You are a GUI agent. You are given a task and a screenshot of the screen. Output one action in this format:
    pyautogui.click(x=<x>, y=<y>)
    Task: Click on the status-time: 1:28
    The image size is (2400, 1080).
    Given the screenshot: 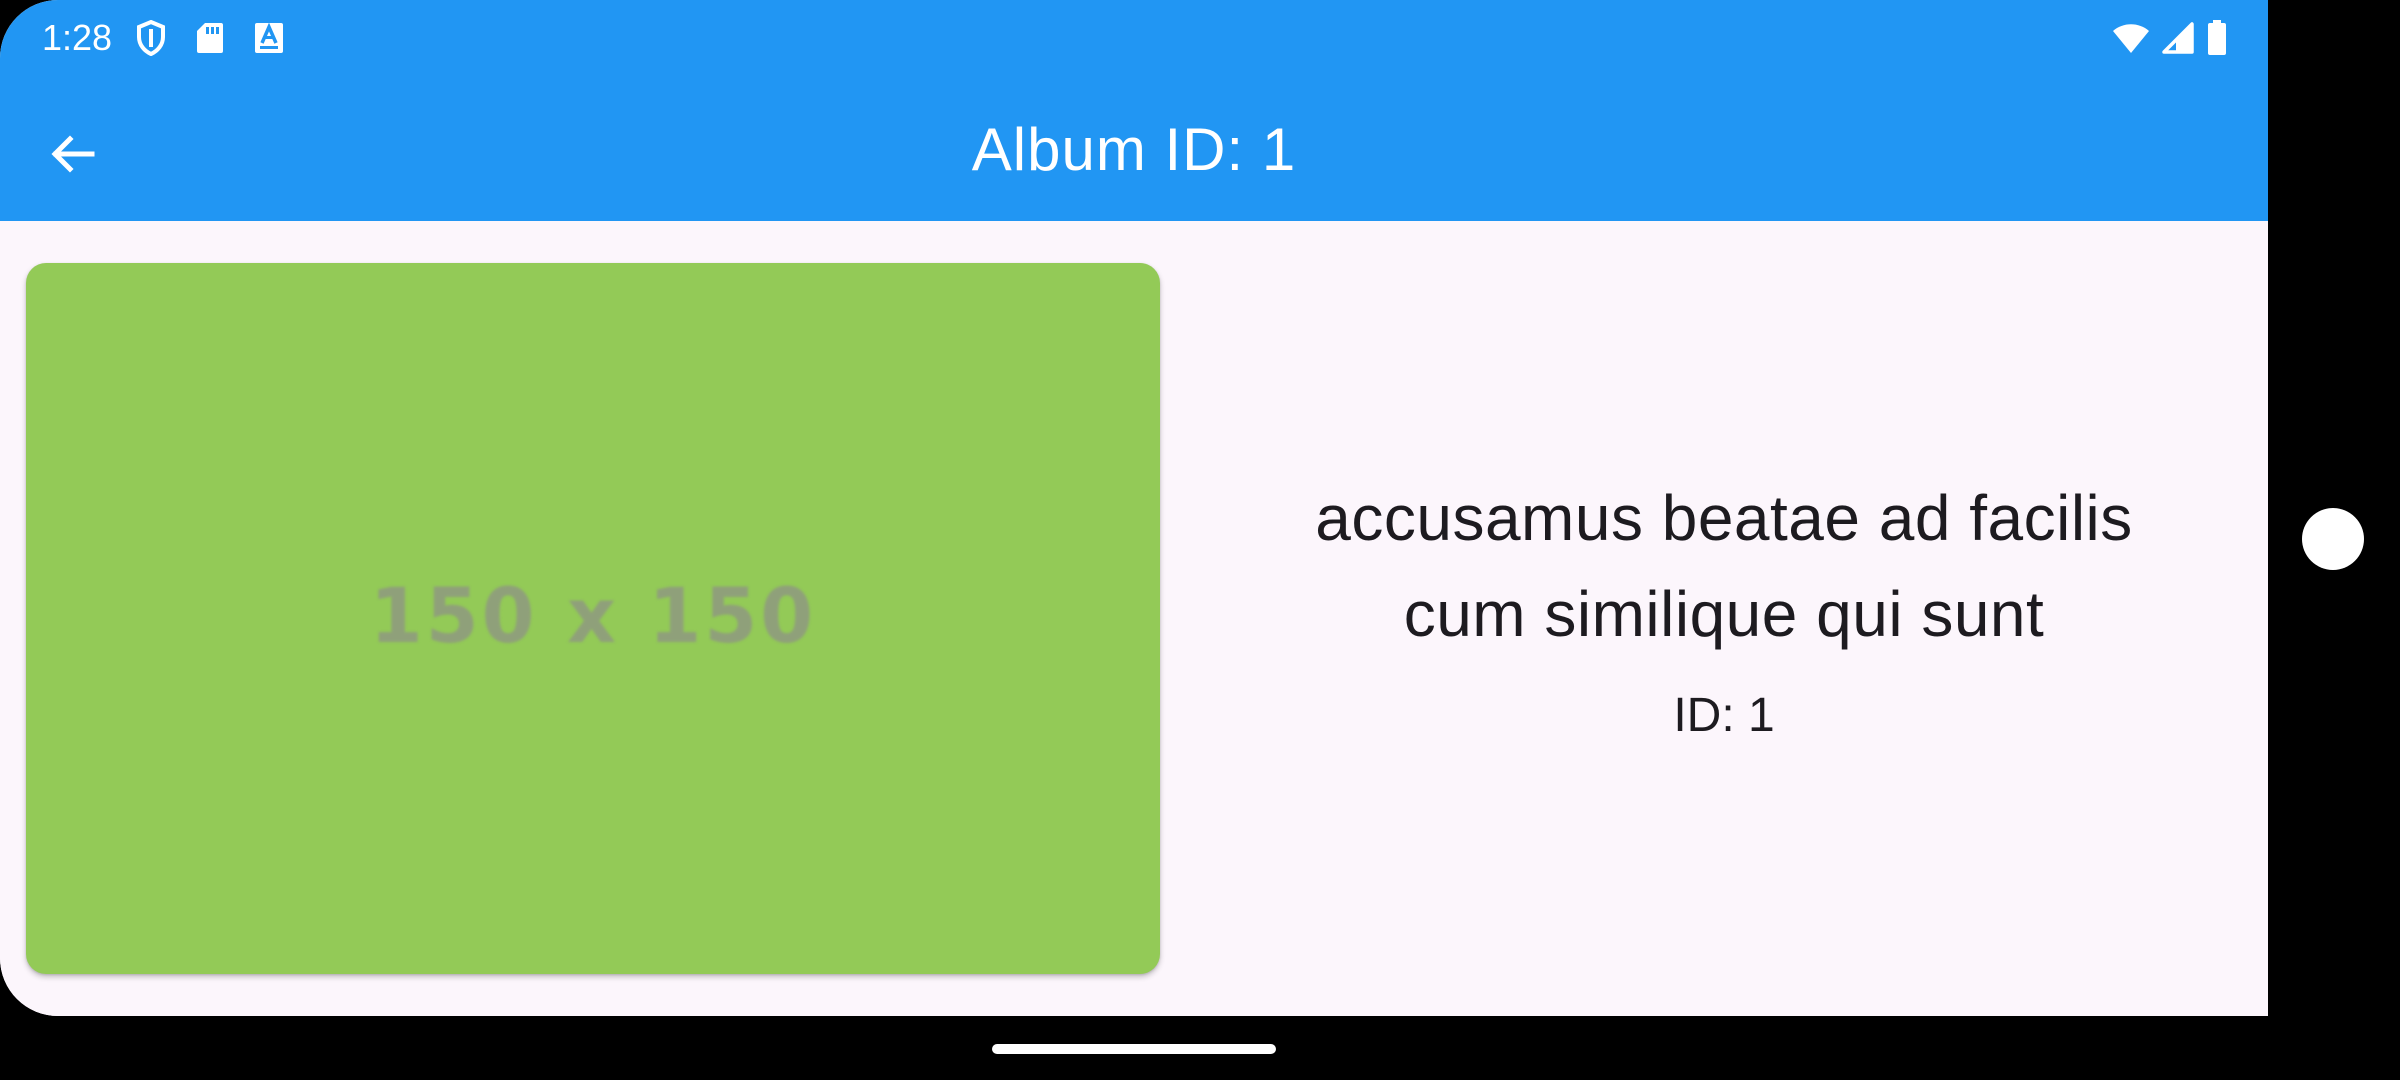 What is the action you would take?
    pyautogui.click(x=77, y=37)
    